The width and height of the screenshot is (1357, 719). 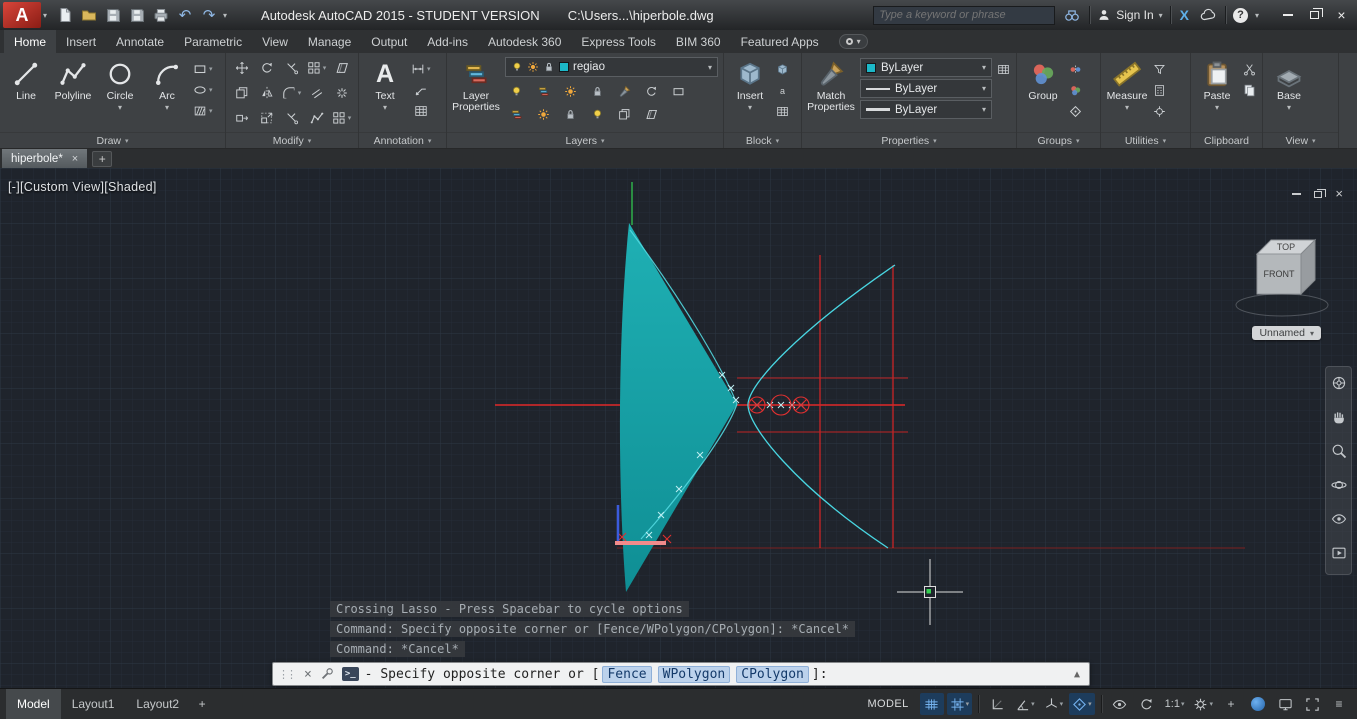 What do you see at coordinates (853, 41) in the screenshot?
I see `ribbon-display-toggle: ▾` at bounding box center [853, 41].